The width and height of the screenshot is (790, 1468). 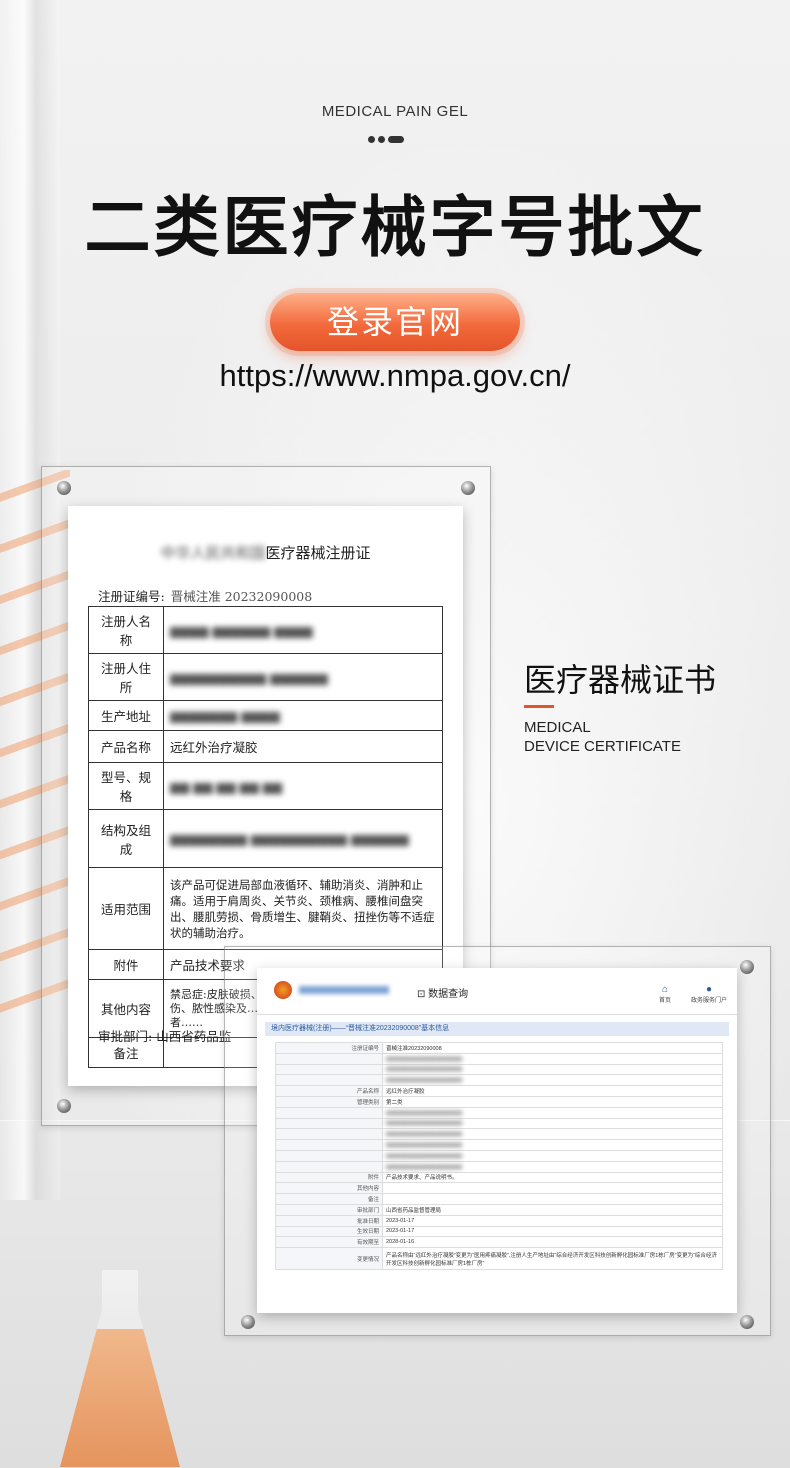 What do you see at coordinates (499, 1220) in the screenshot?
I see `table-row: 批准日期 2023-01-17` at bounding box center [499, 1220].